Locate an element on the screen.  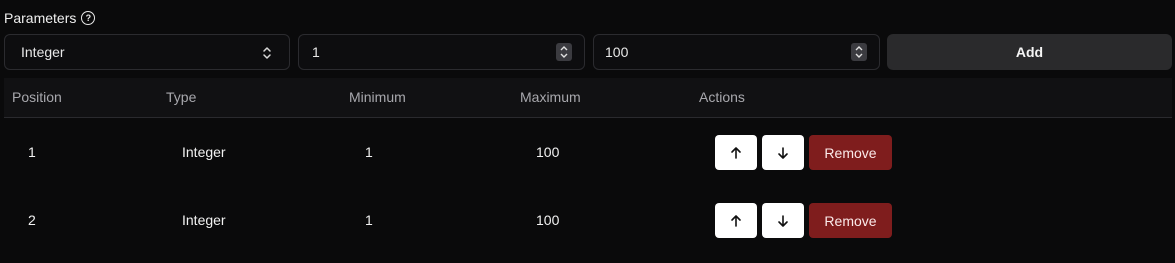
chevron-updown-icon is located at coordinates (267, 53).